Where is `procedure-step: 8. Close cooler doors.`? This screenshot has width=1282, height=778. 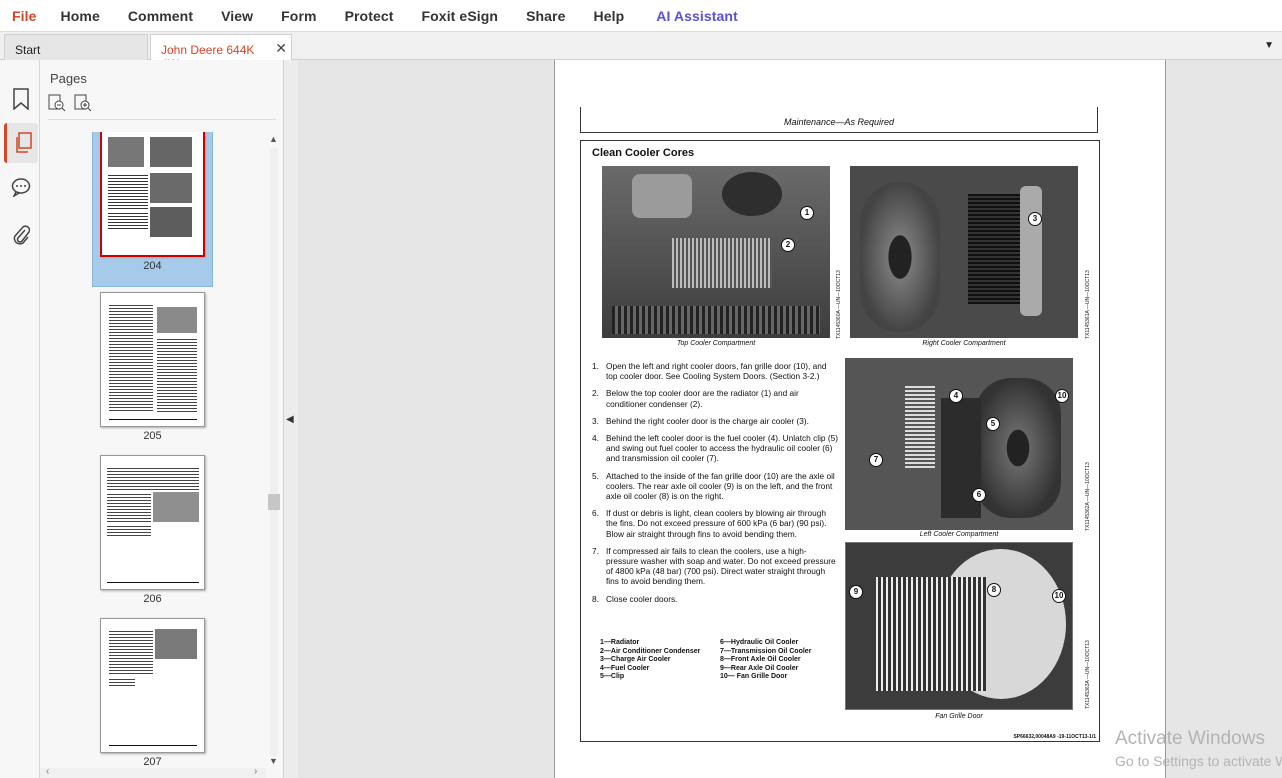
procedure-step: 8. Close cooler doors. is located at coordinates (635, 598).